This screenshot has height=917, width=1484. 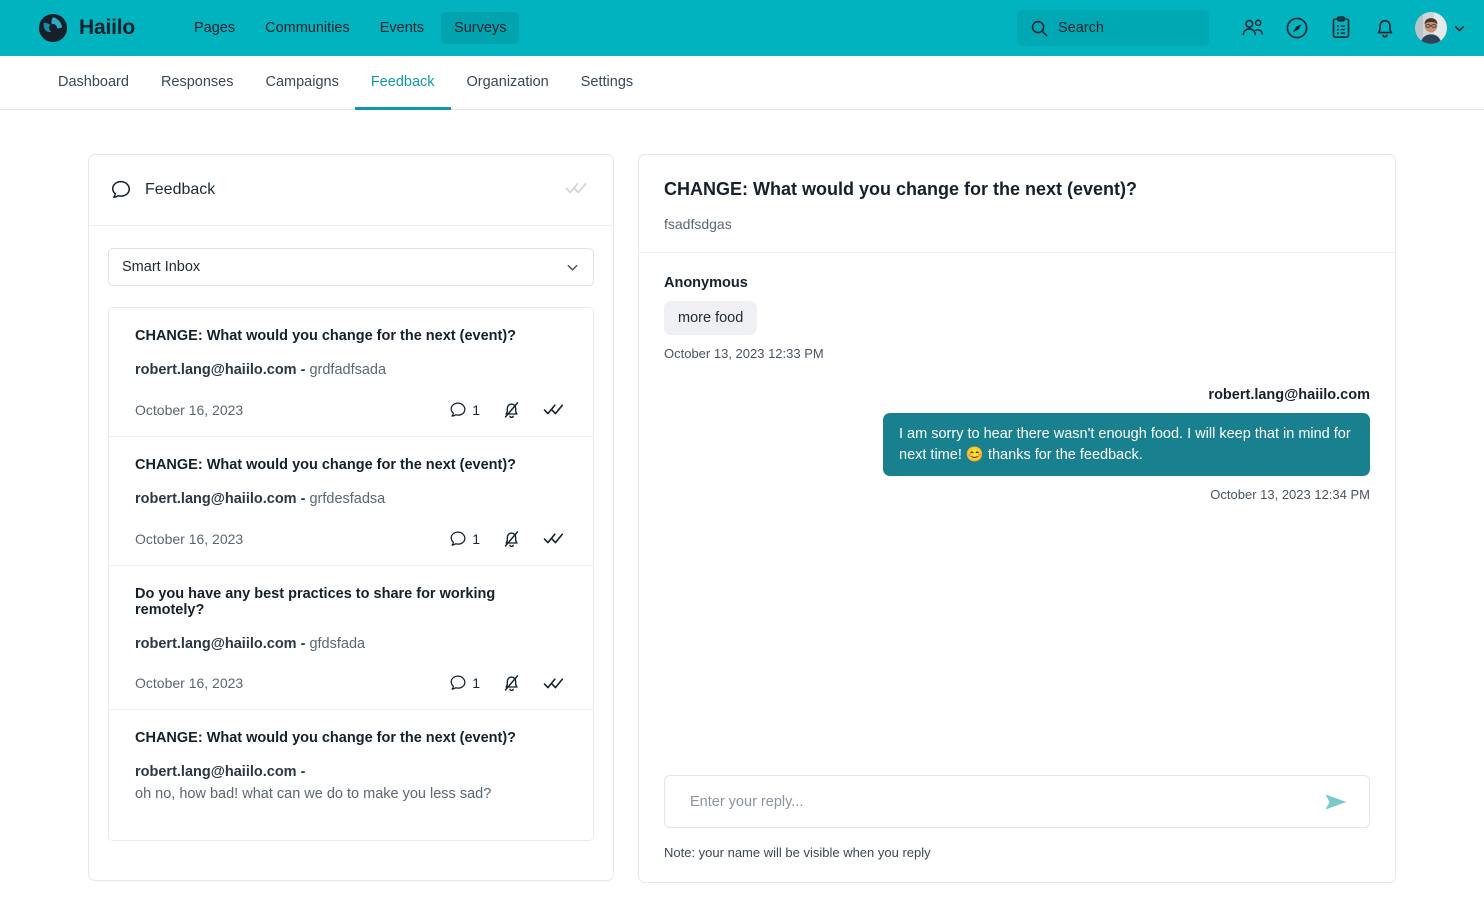 What do you see at coordinates (351, 267) in the screenshot?
I see `inbox-filter-select: Smart Inbox` at bounding box center [351, 267].